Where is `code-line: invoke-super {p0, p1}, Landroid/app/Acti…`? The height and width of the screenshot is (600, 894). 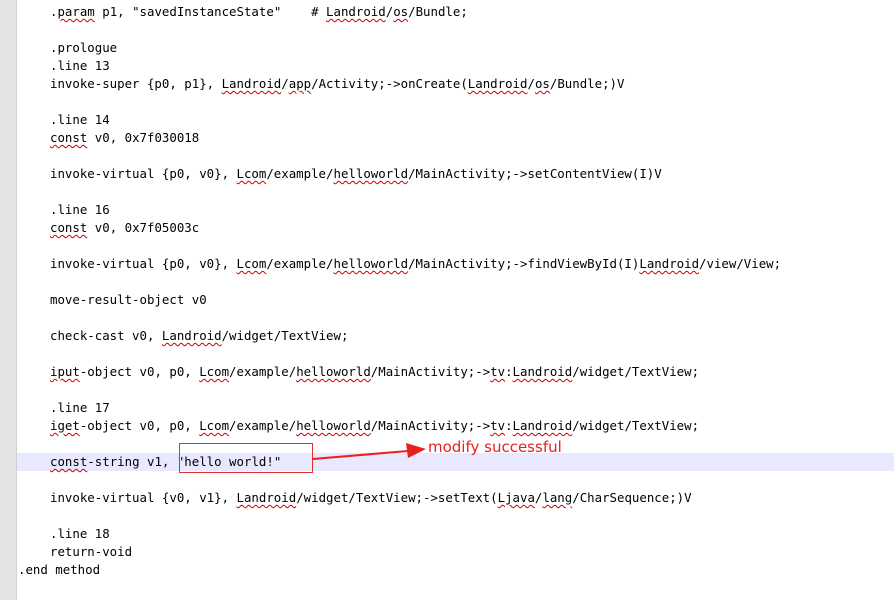
code-line: invoke-super {p0, p1}, Landroid/app/Acti… is located at coordinates (337, 83).